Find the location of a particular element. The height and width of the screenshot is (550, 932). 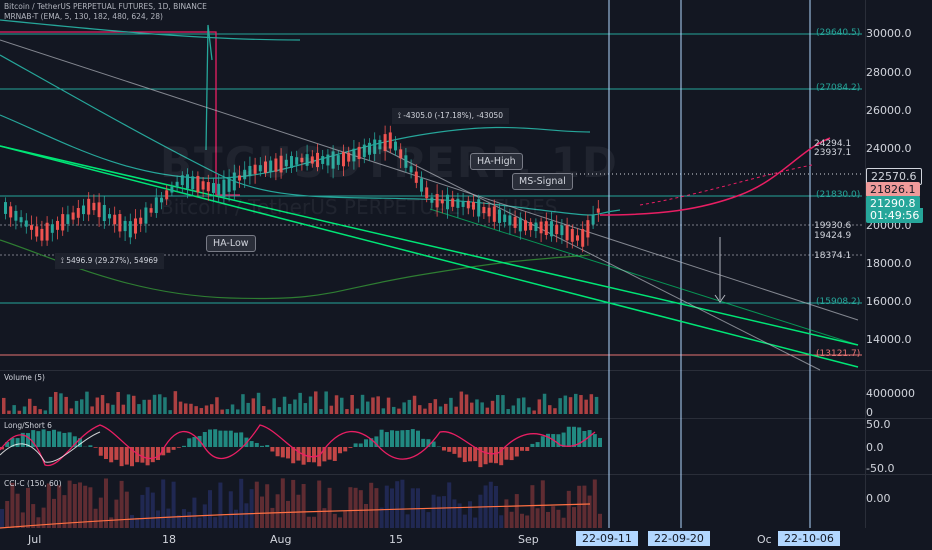

pane-divider is located at coordinates (466, 418).